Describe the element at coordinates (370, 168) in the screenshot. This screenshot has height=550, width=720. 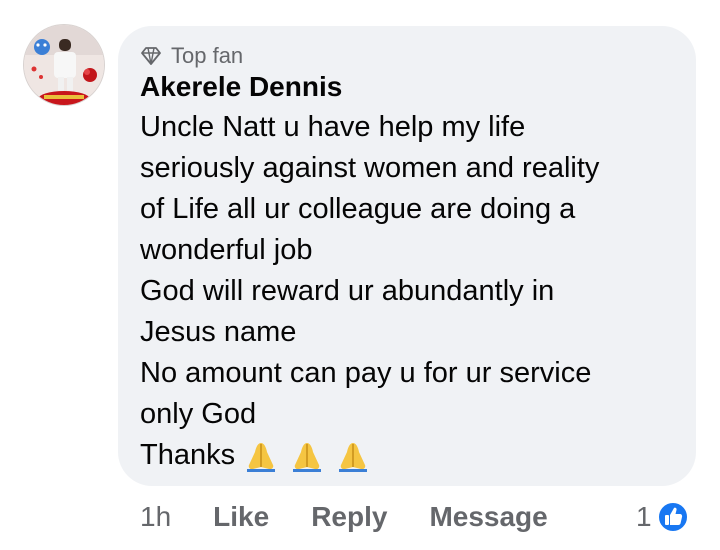
I see `comment-line: seriously against women and reality` at that location.